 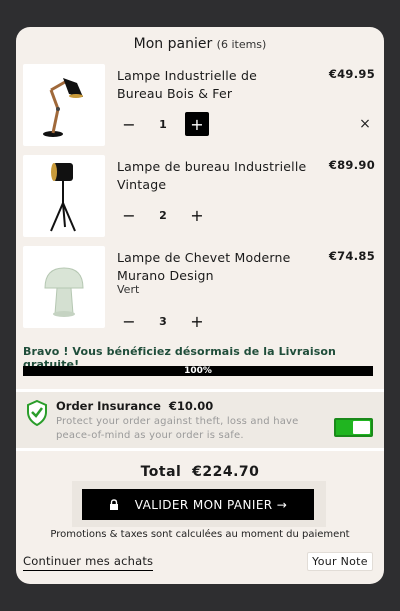 What do you see at coordinates (340, 561) in the screenshot?
I see `your-note-button: Your Note` at bounding box center [340, 561].